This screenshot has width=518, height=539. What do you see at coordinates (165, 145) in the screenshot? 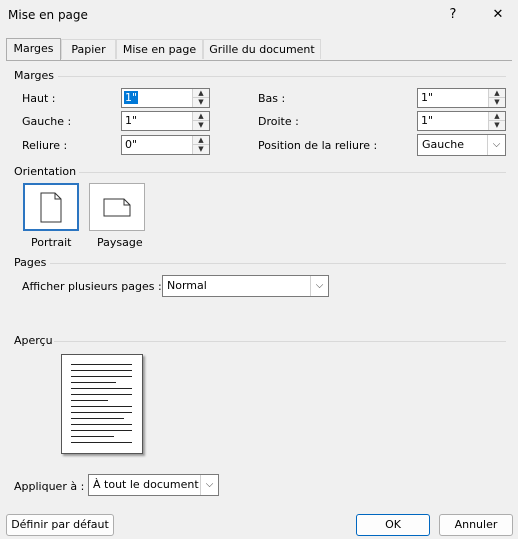
I see `reliure-spinner: 0" ▲ ▼` at bounding box center [165, 145].